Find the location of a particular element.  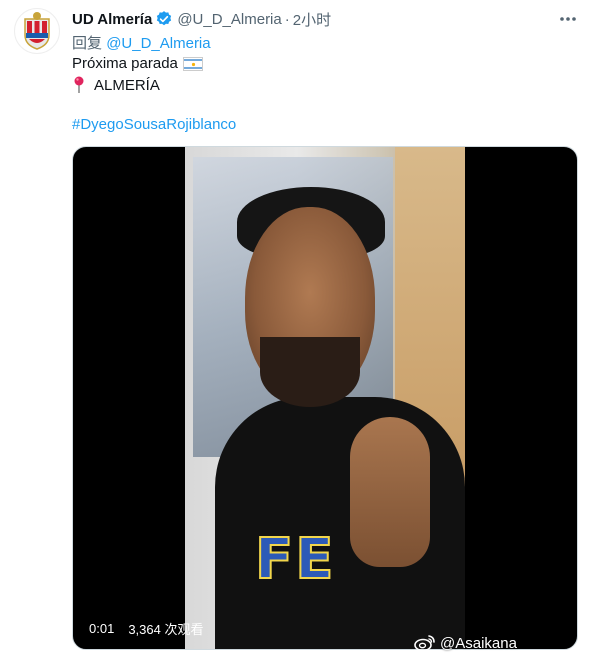

author-handle: @U_D_Almeria is located at coordinates (229, 19).